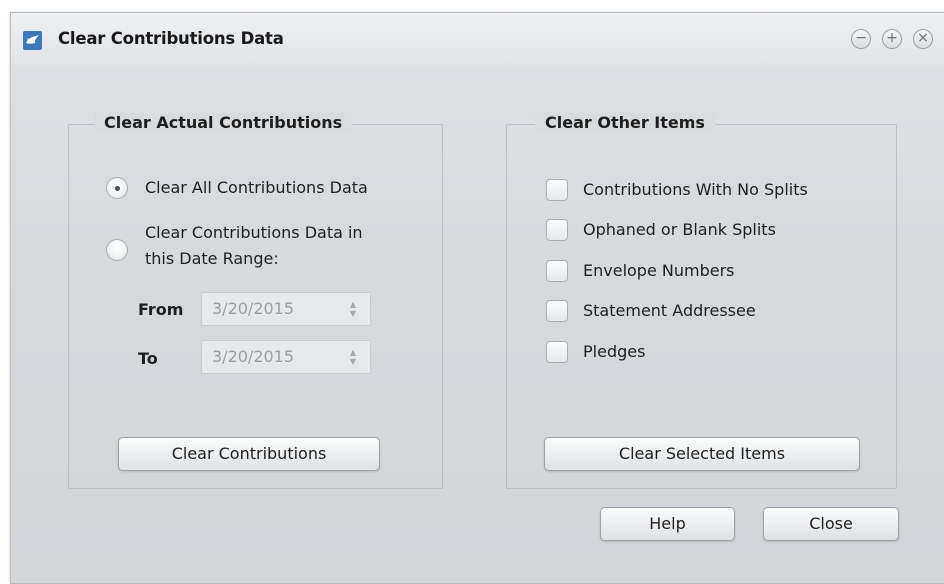 The width and height of the screenshot is (944, 584). Describe the element at coordinates (477, 39) in the screenshot. I see `title-bar: Clear Contributions Data − + ×` at that location.